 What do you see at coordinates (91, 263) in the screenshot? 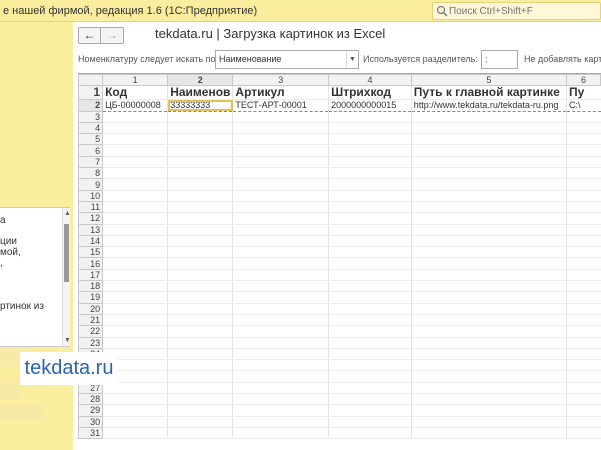
I see `row-number: 16` at bounding box center [91, 263].